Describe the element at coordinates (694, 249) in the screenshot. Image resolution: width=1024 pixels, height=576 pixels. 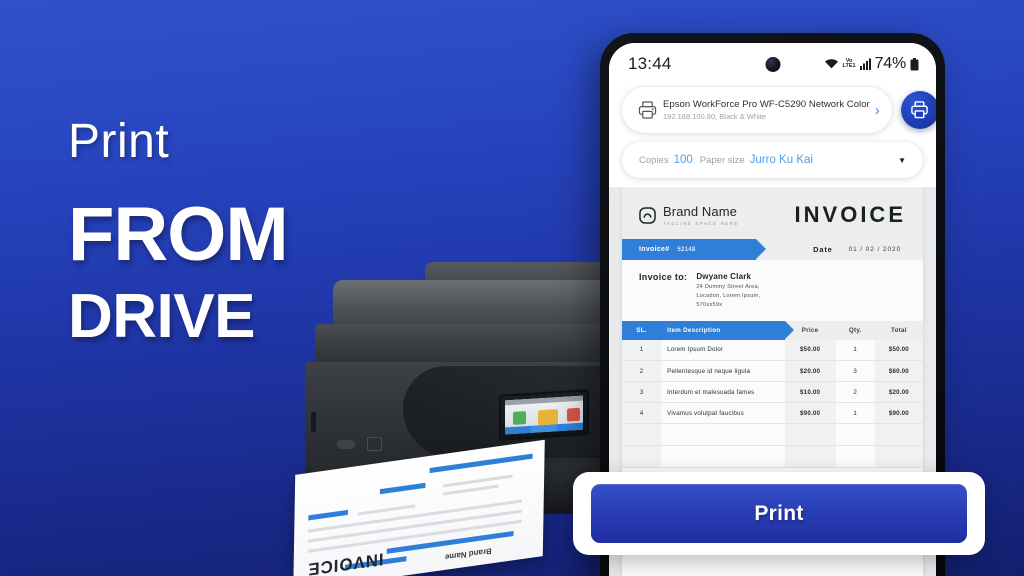
I see `invoice-number-ribbon: Invoice# 52148` at that location.